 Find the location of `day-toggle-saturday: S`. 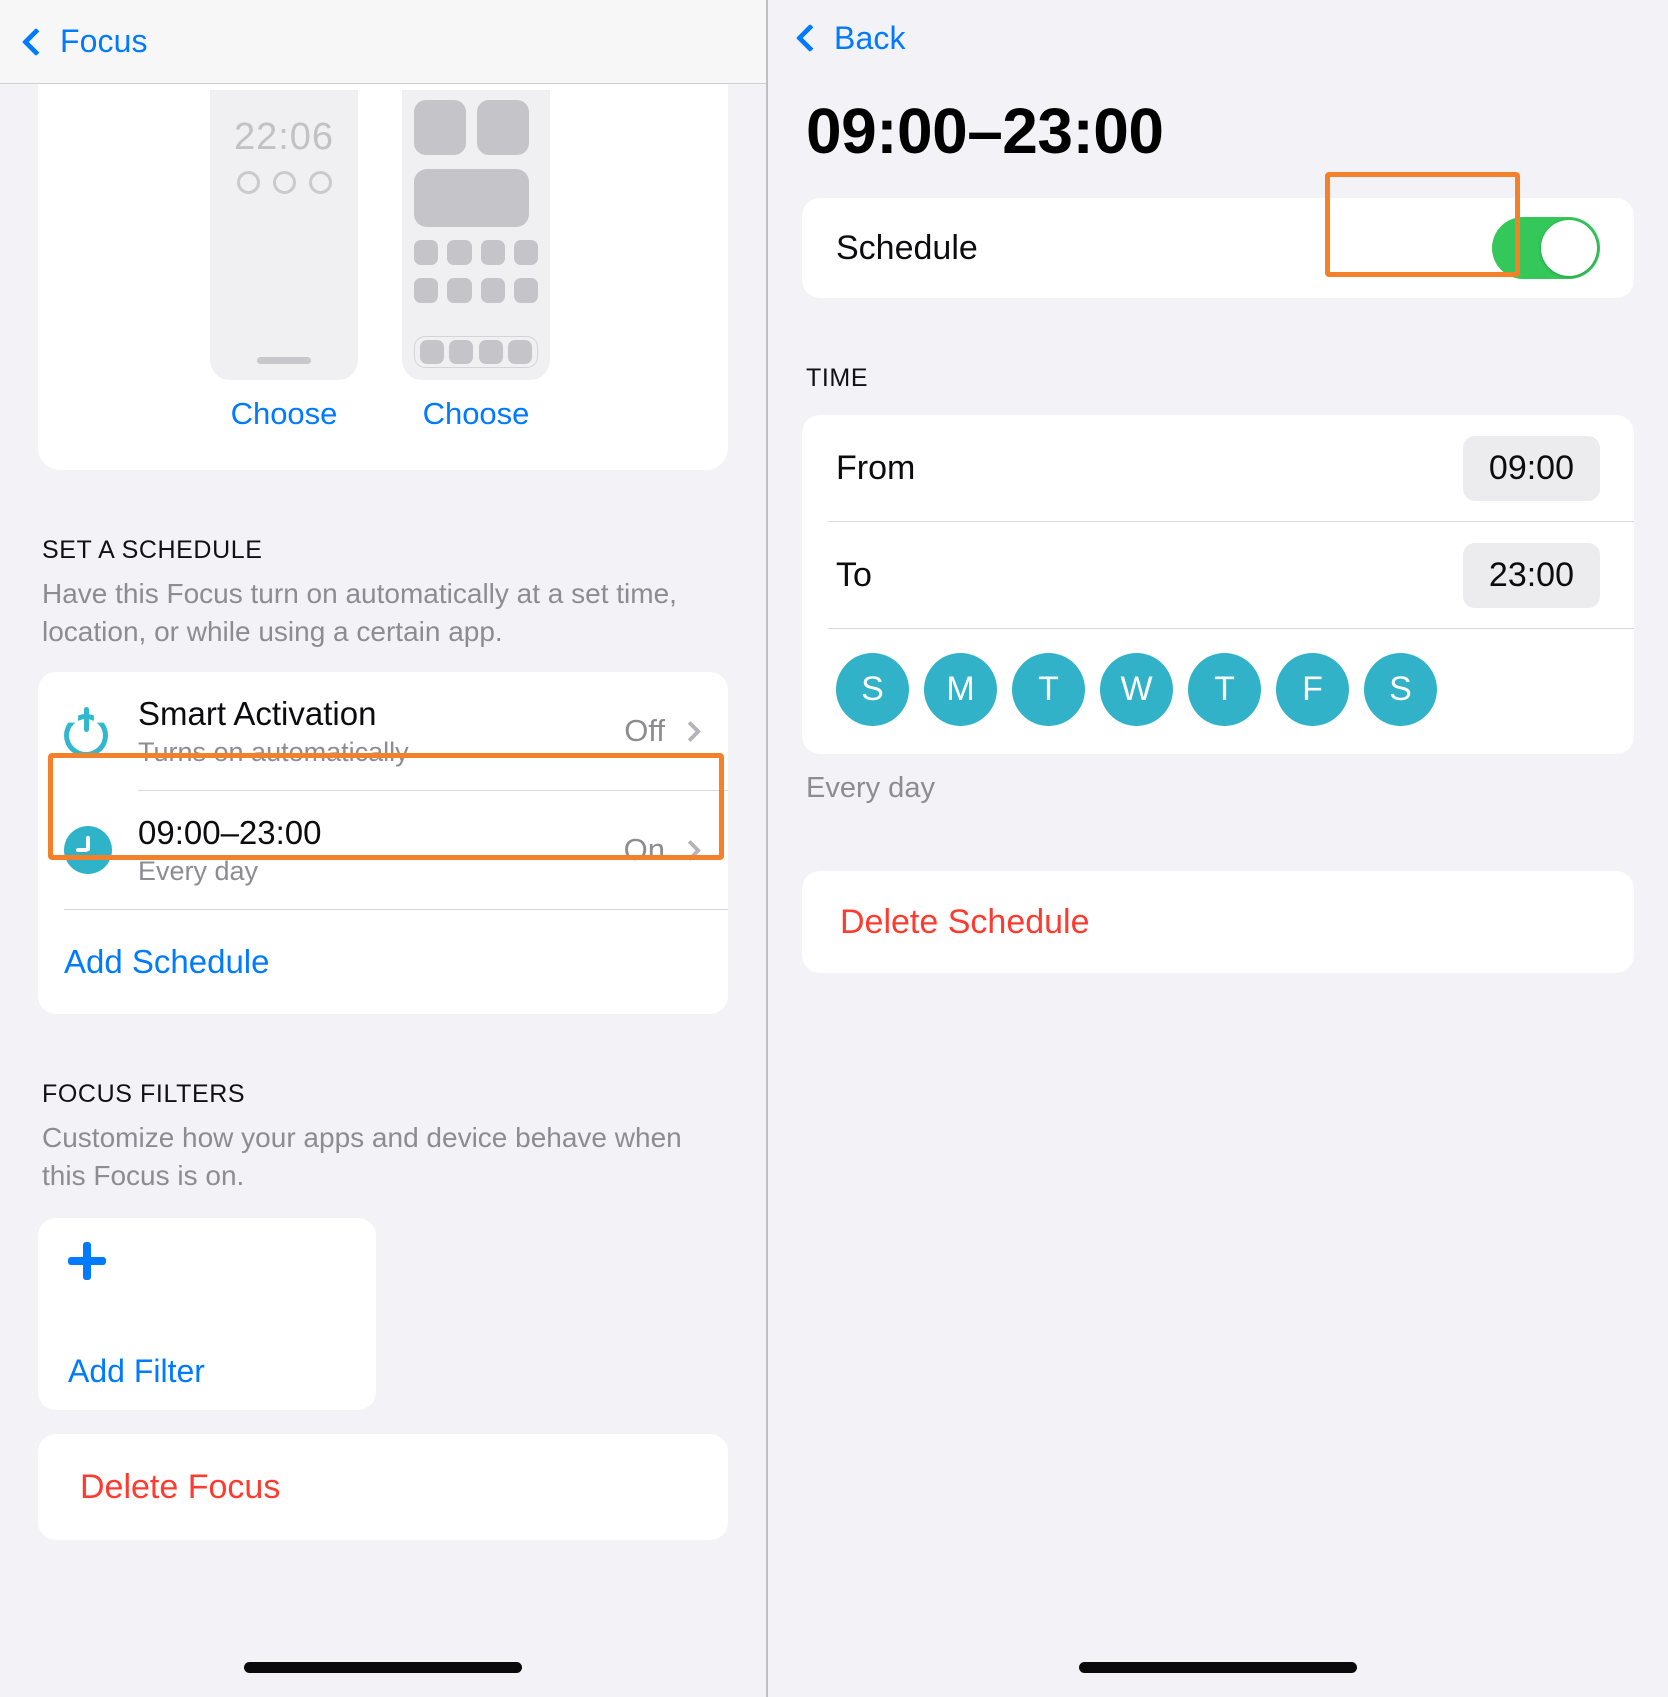

day-toggle-saturday: S is located at coordinates (1400, 689).